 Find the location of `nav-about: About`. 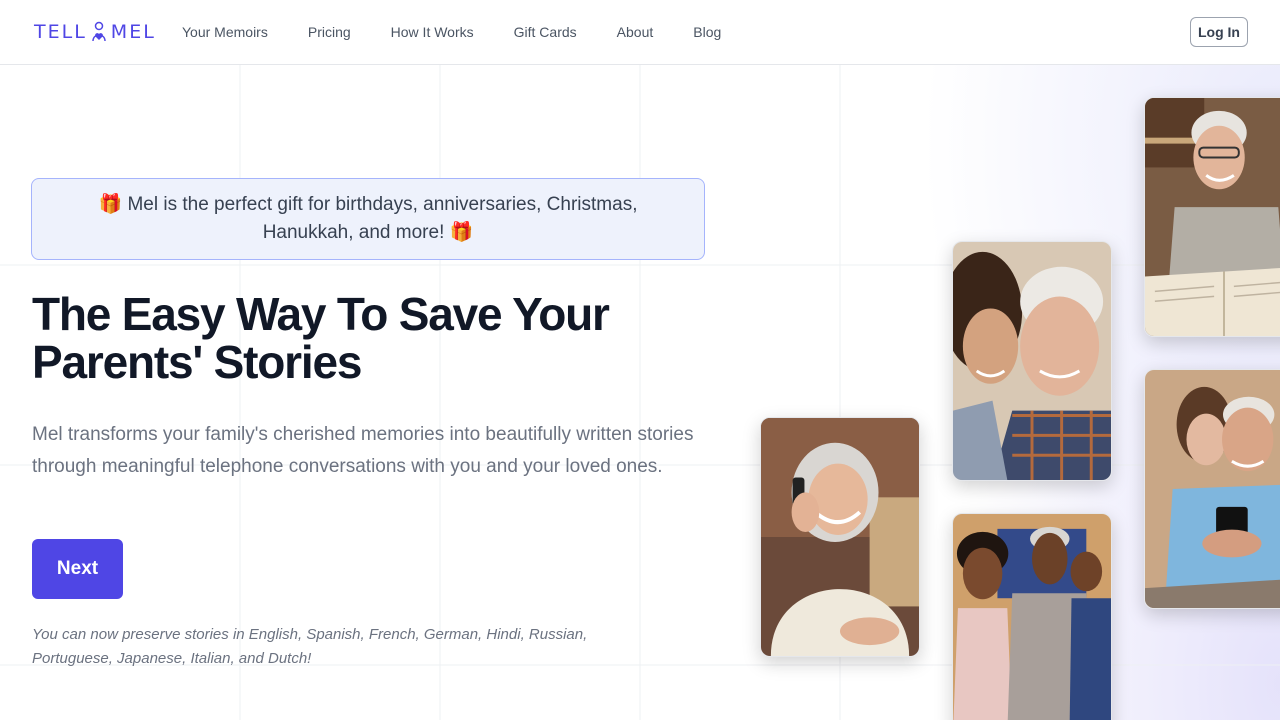

nav-about: About is located at coordinates (635, 32).